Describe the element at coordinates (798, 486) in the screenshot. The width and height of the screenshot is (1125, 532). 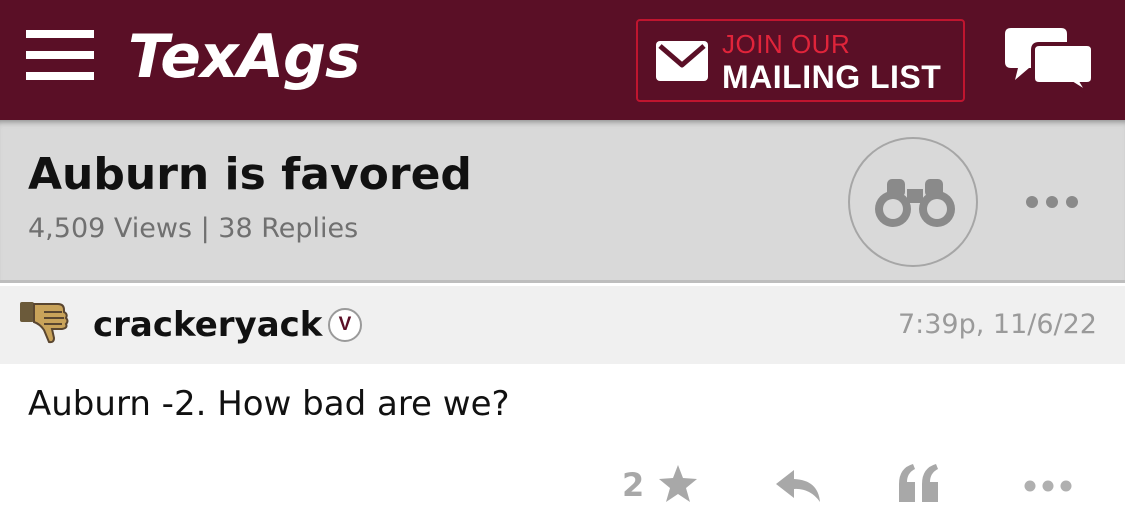
I see `reply-arrow-icon` at that location.